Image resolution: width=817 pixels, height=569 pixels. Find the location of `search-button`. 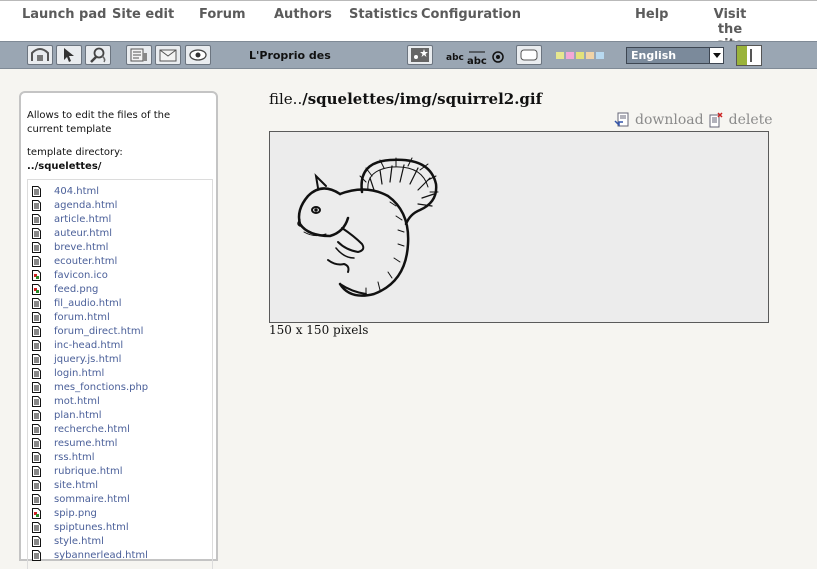

search-button is located at coordinates (98, 55).